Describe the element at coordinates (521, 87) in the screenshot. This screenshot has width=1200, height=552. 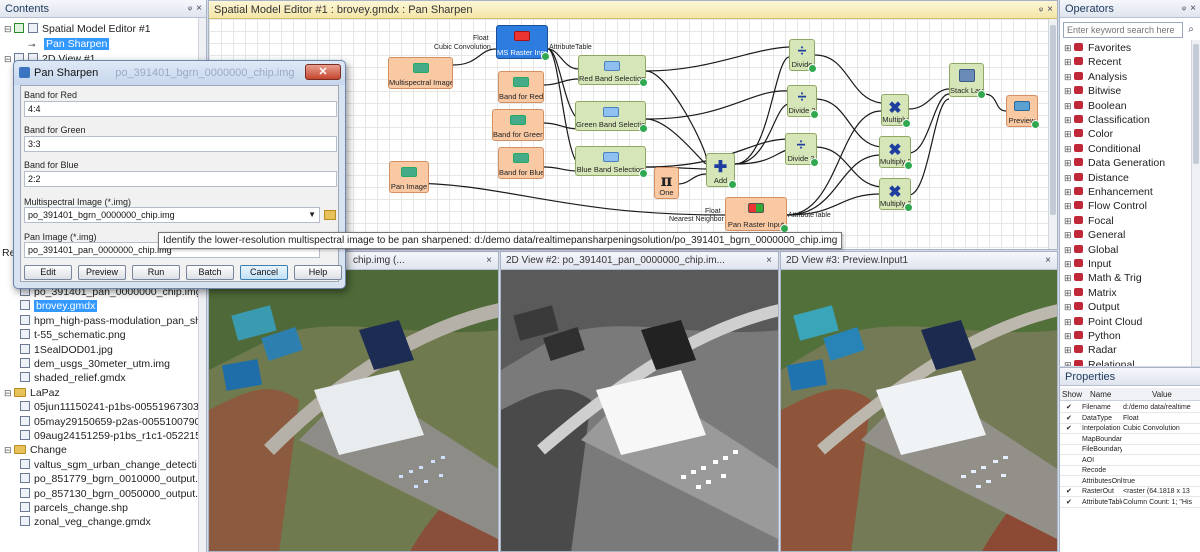
I see `node-band-for-red: Band for Red` at that location.